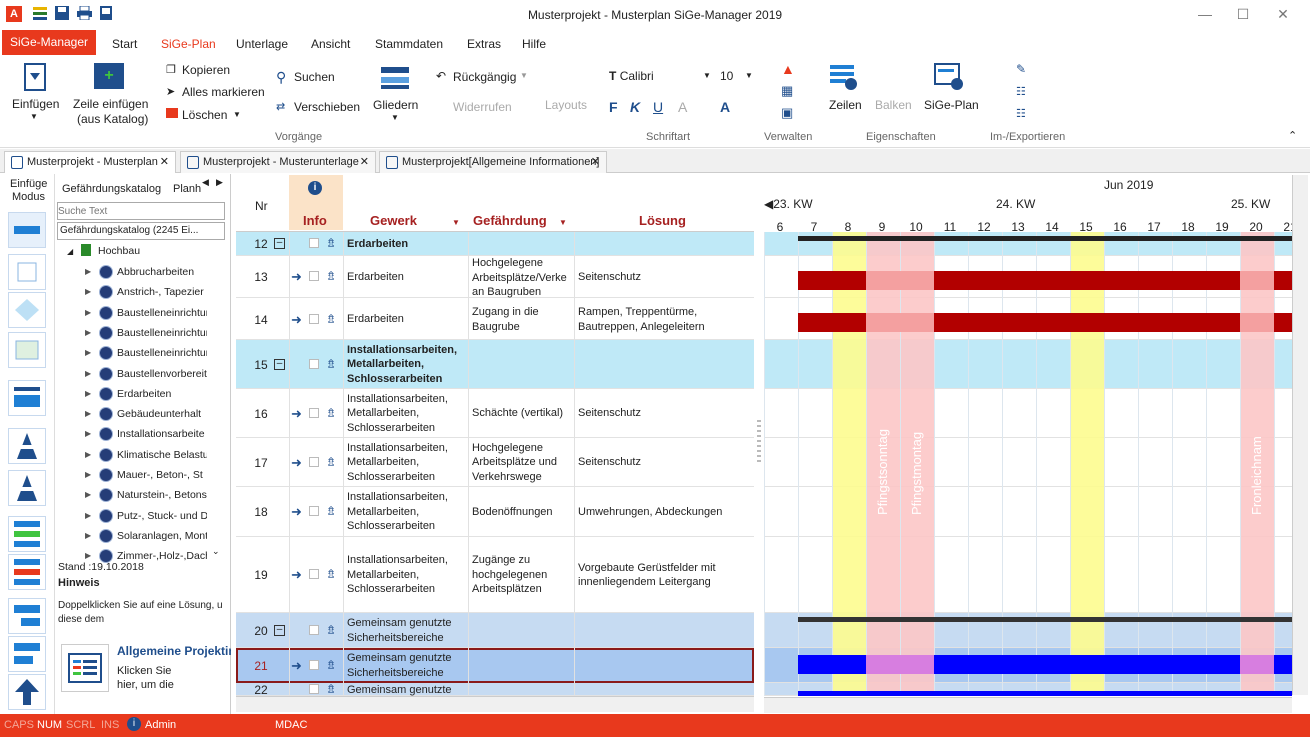 The image size is (1310, 737). What do you see at coordinates (1300, 435) in the screenshot?
I see `vertical-scrollbar` at bounding box center [1300, 435].